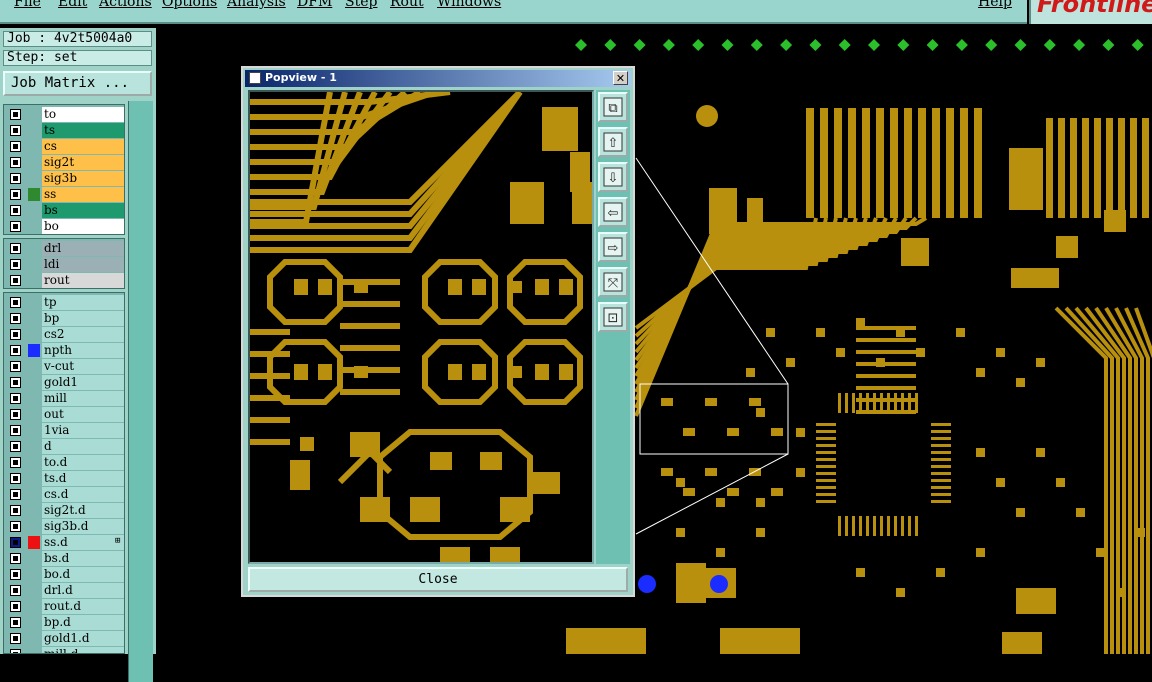  What do you see at coordinates (83, 226) in the screenshot?
I see `layer-name: bo` at bounding box center [83, 226].